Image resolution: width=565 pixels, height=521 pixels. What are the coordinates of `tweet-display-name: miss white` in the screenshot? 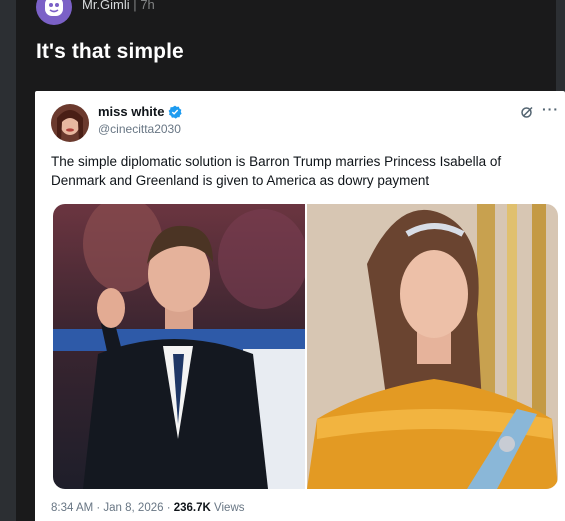 It's located at (131, 111).